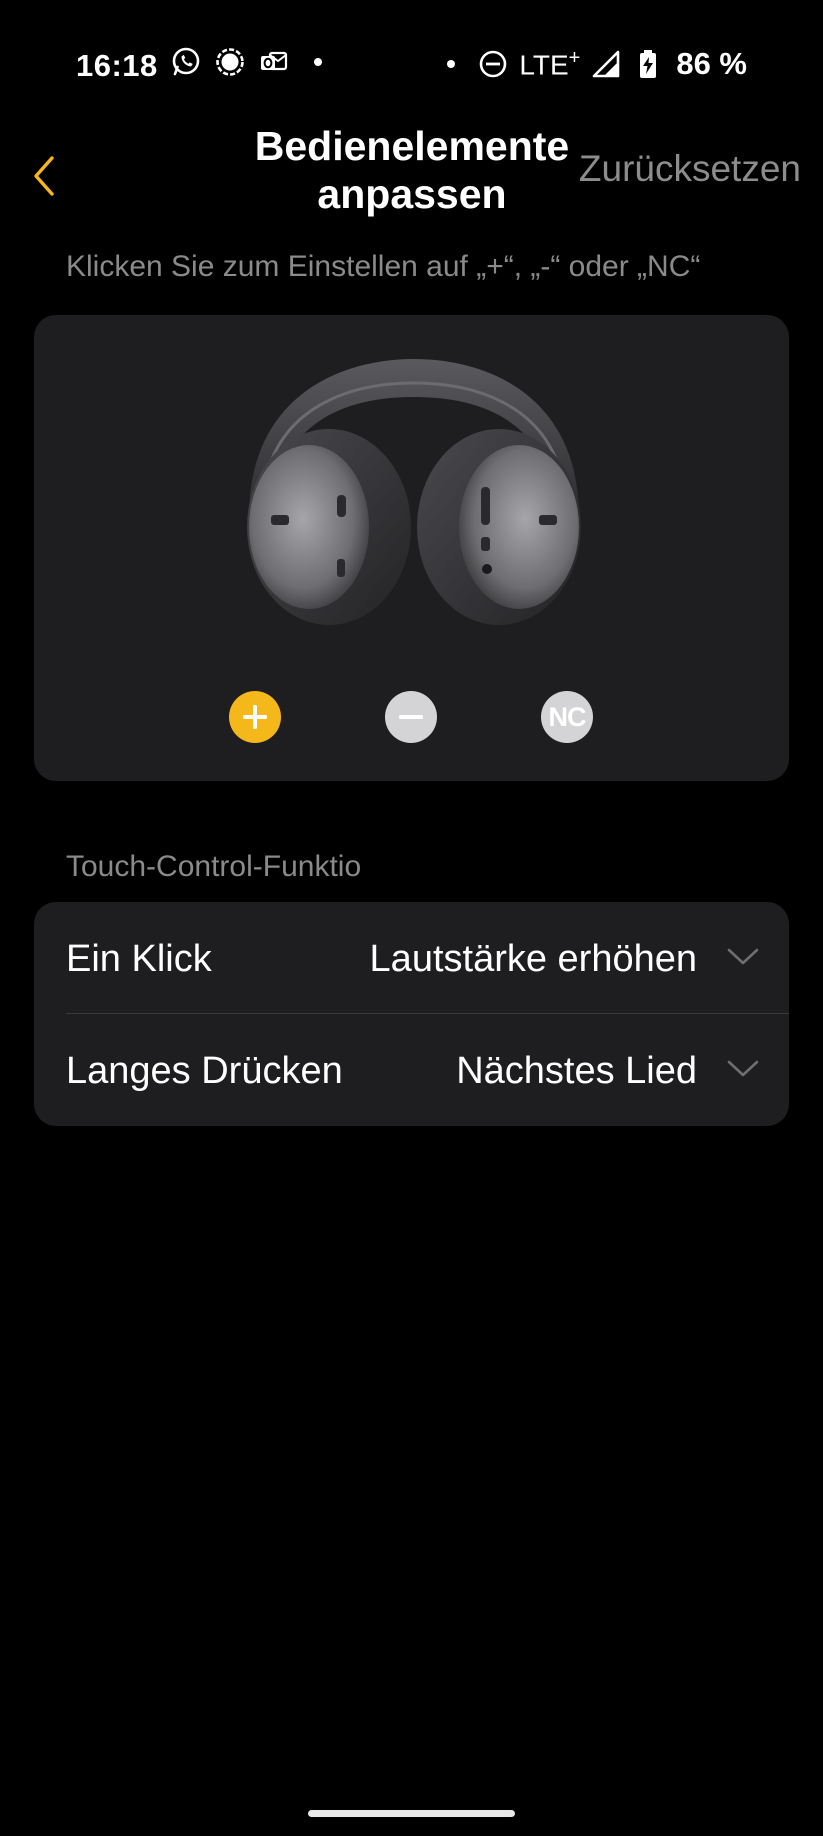 The height and width of the screenshot is (1836, 823). Describe the element at coordinates (648, 64) in the screenshot. I see `battery-charging-icon` at that location.